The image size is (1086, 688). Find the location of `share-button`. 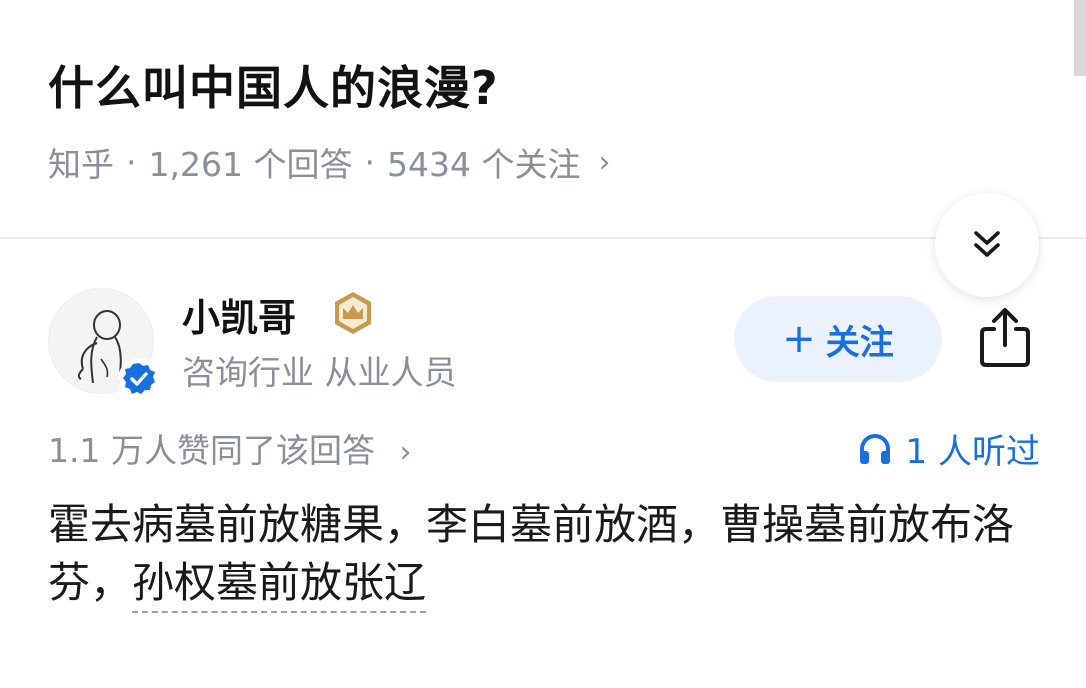

share-button is located at coordinates (1005, 337).